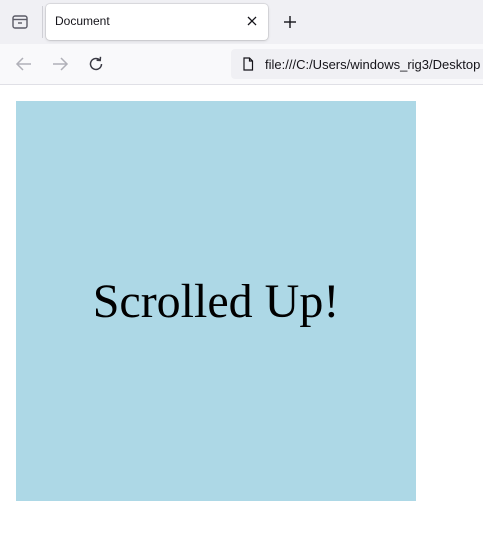 The image size is (483, 544). I want to click on reload-button, so click(96, 64).